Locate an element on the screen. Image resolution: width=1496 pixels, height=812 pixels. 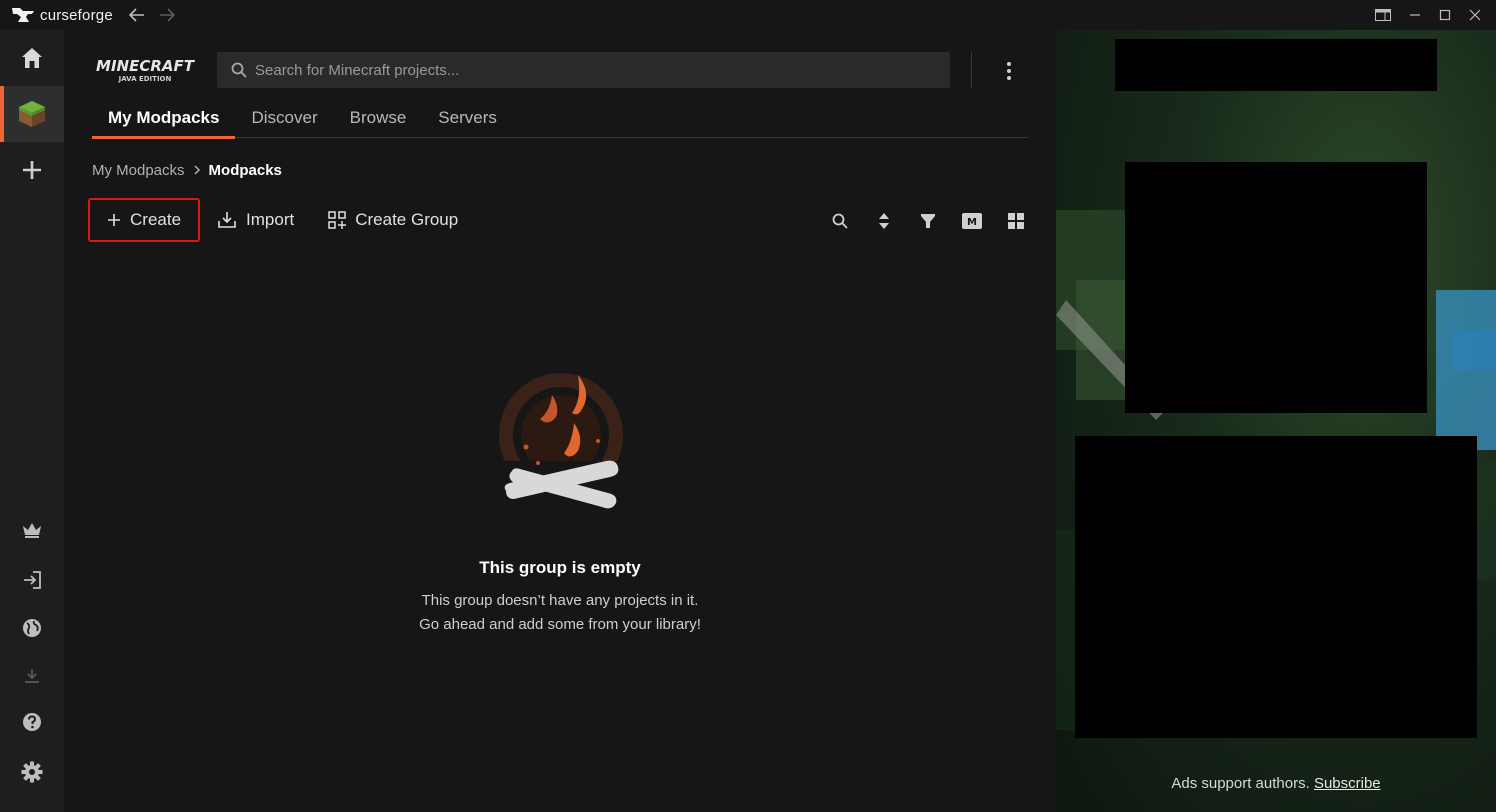
view-mode-badge: M is located at coordinates (972, 221).